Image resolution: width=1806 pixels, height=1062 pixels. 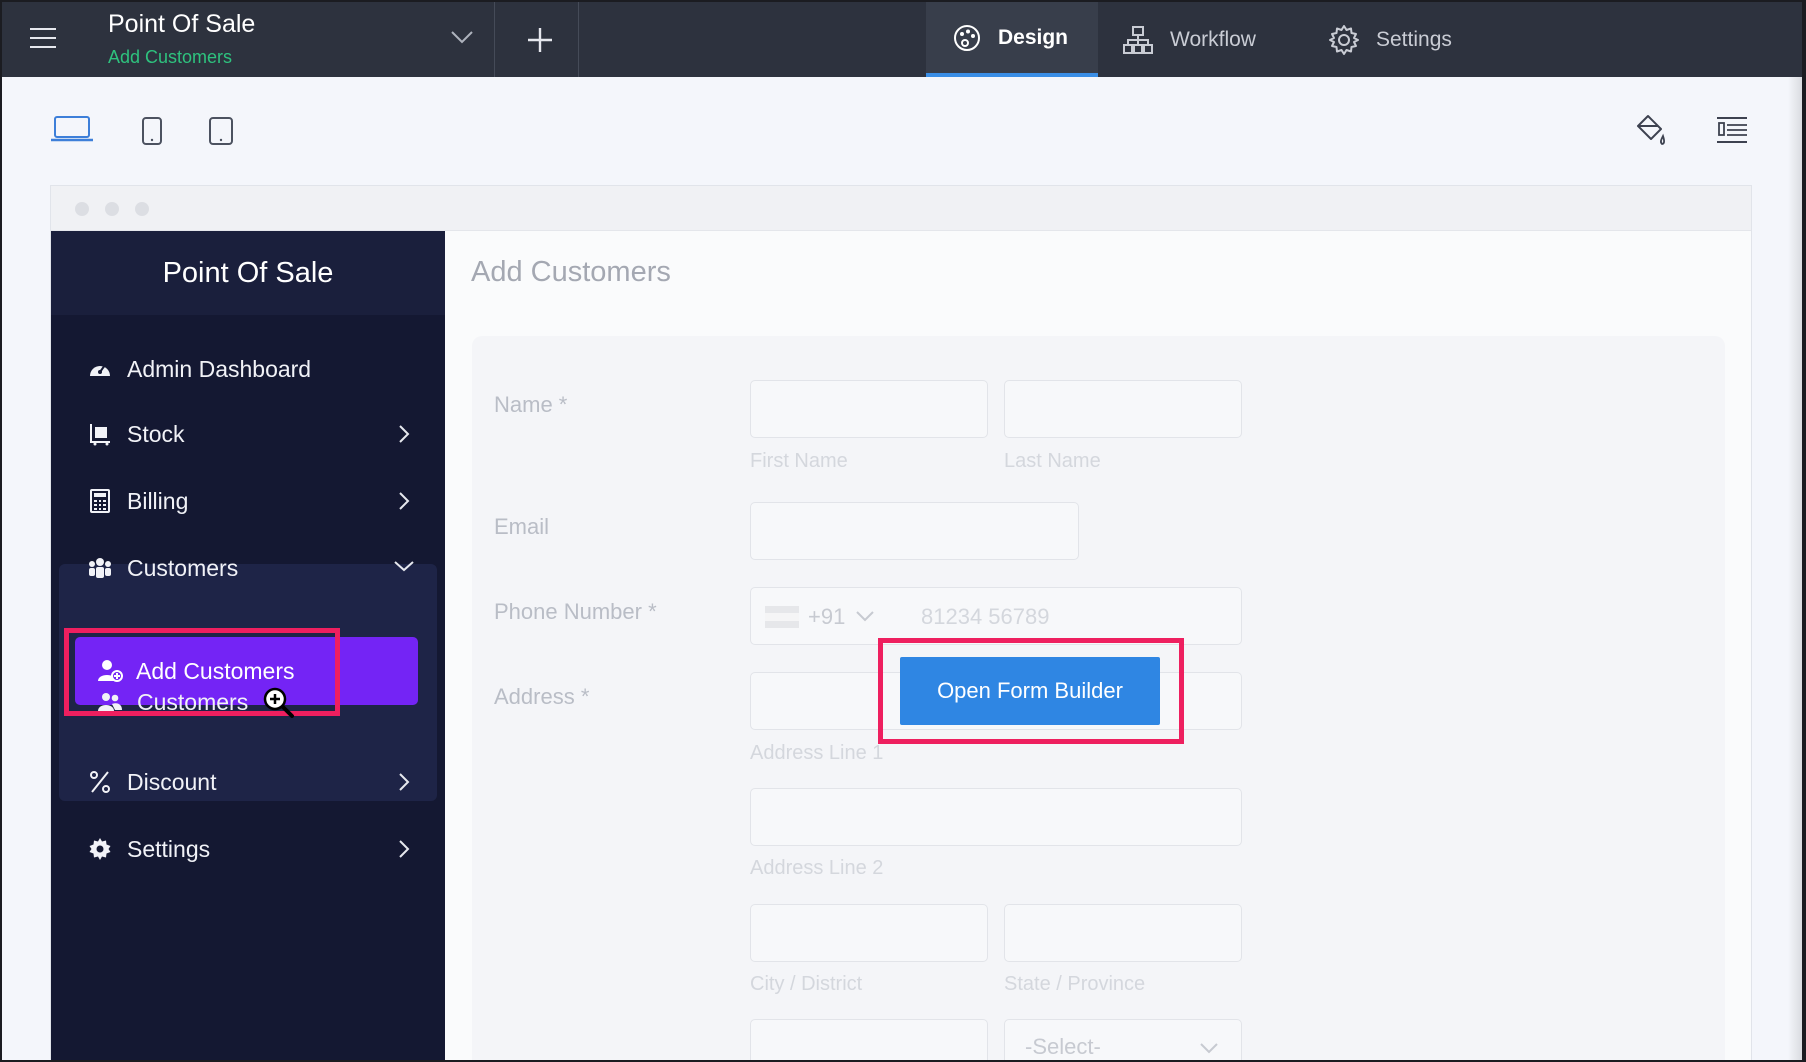 What do you see at coordinates (251, 782) in the screenshot?
I see `sidebar-item-discount: Discount` at bounding box center [251, 782].